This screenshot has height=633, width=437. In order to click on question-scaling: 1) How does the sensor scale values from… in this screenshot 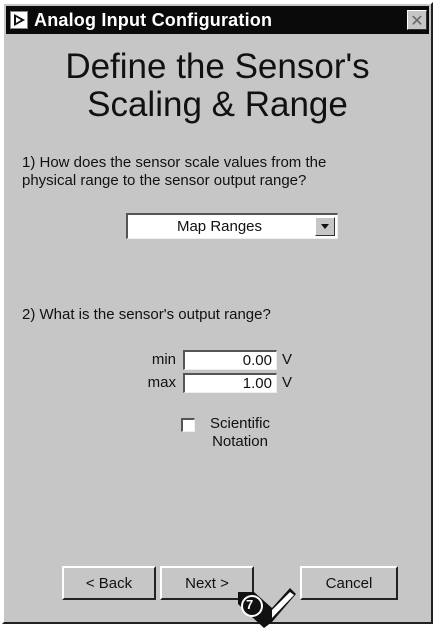, I will do `click(222, 172)`.